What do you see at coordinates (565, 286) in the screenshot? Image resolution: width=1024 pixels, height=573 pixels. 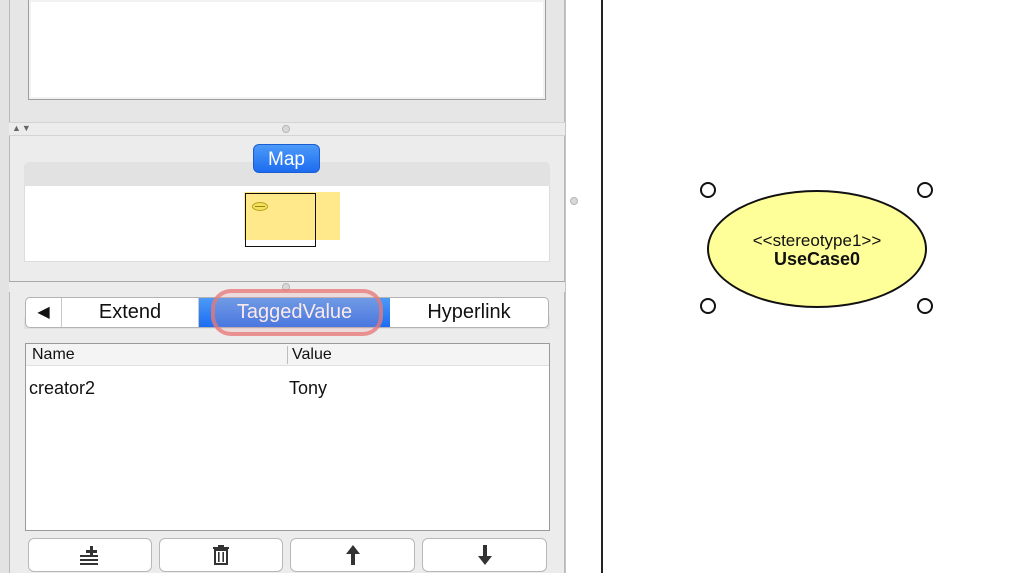 I see `panel-right-edge` at bounding box center [565, 286].